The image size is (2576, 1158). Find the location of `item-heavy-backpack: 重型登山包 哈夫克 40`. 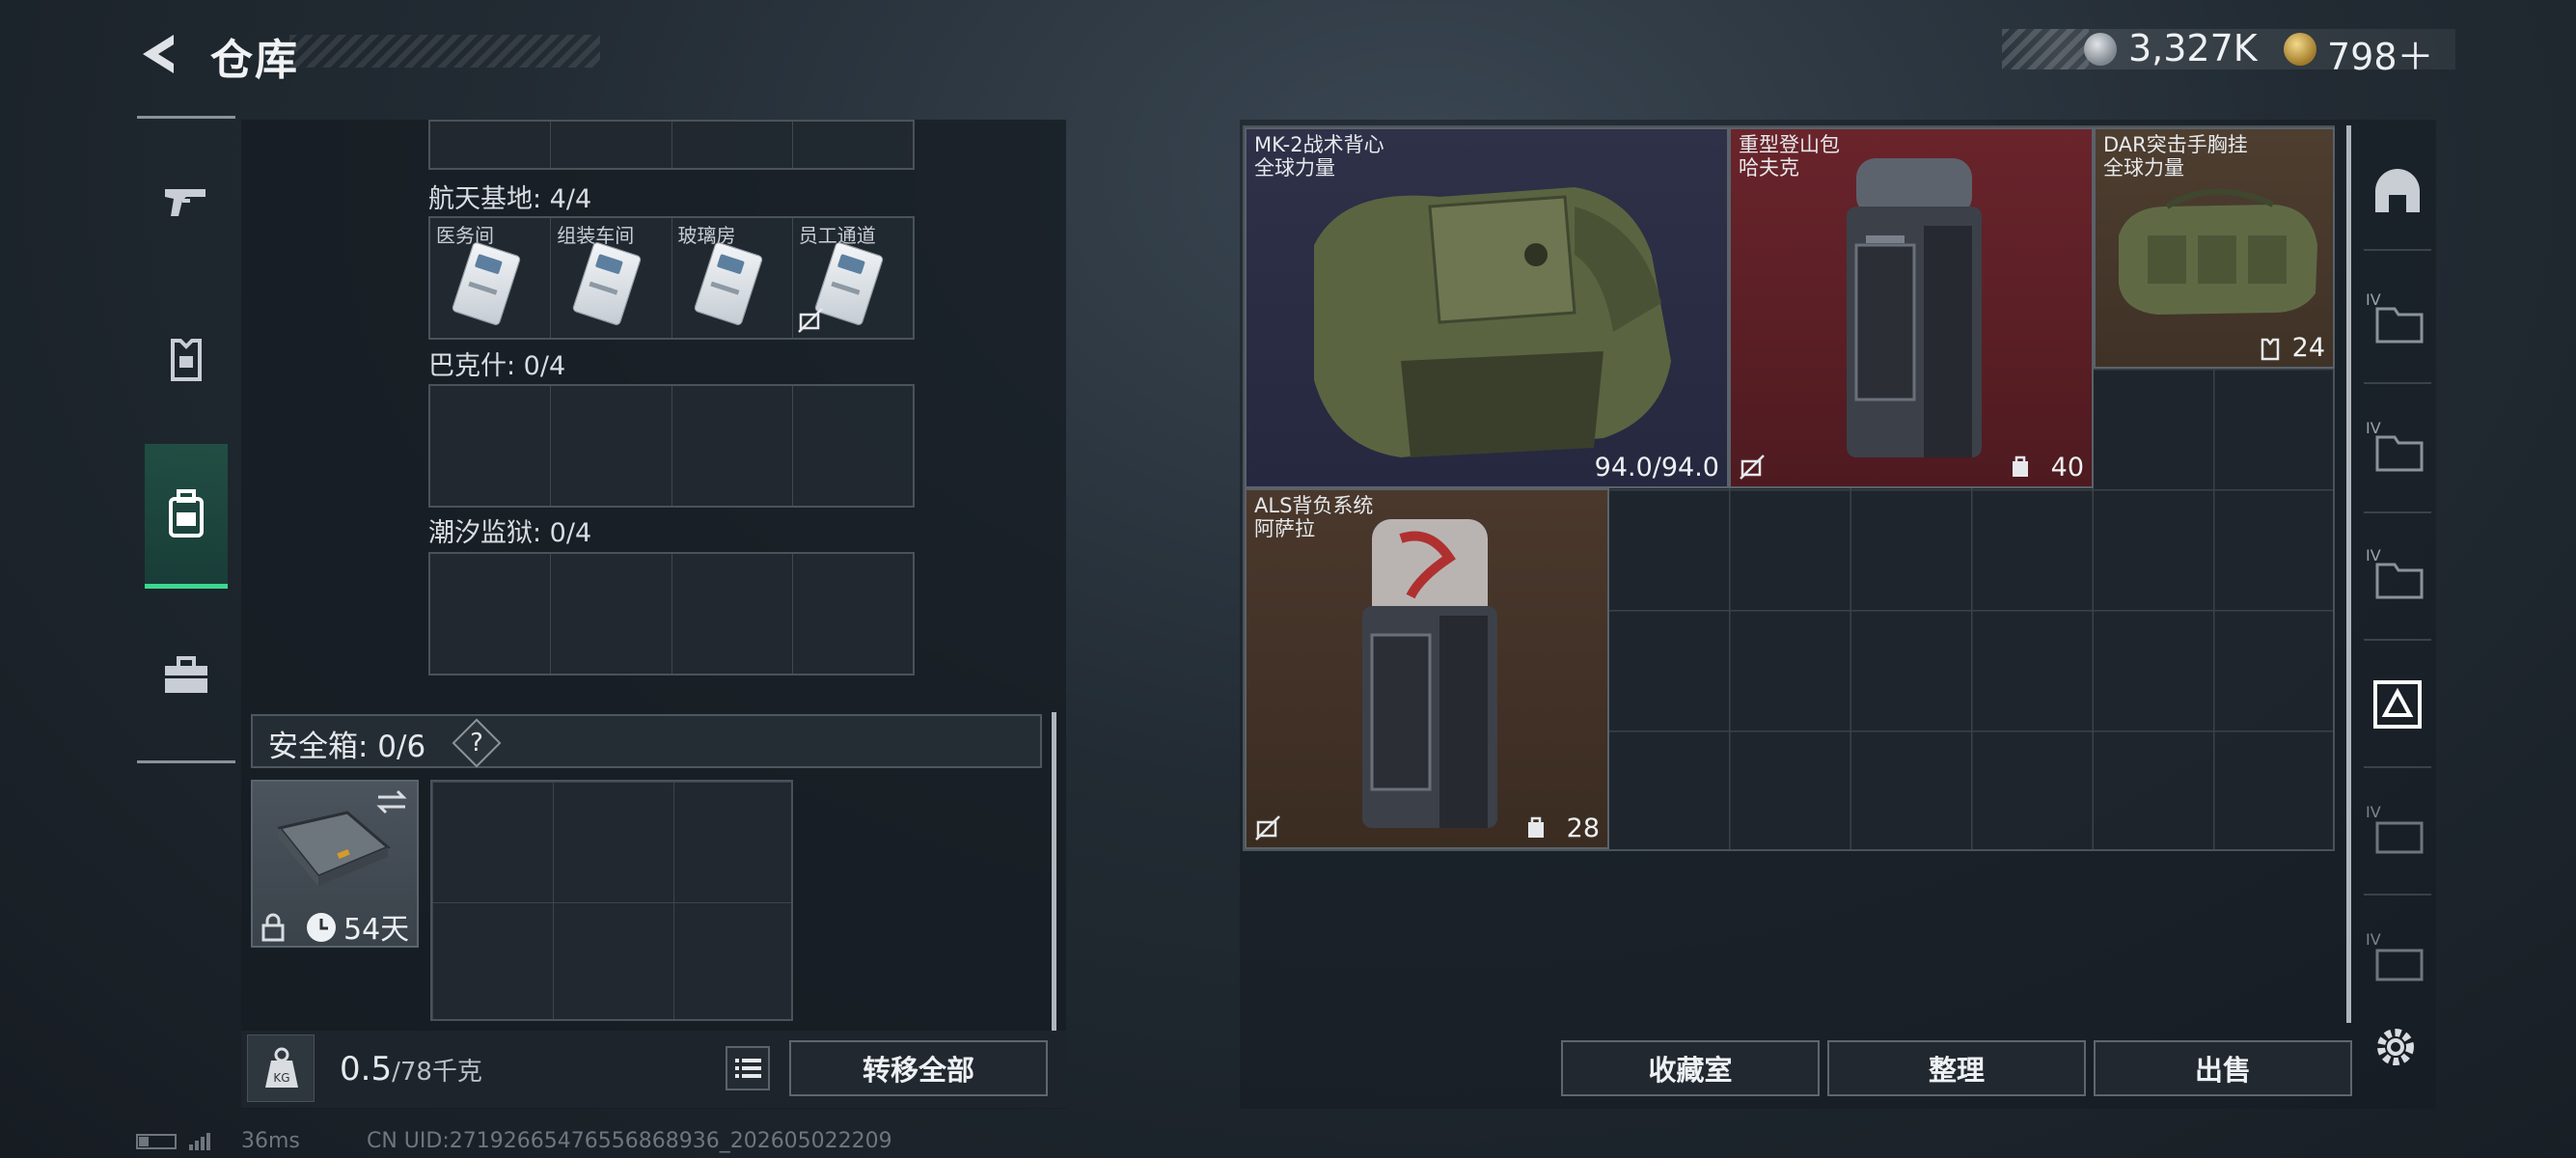

item-heavy-backpack: 重型登山包 哈夫克 40 is located at coordinates (1912, 307).